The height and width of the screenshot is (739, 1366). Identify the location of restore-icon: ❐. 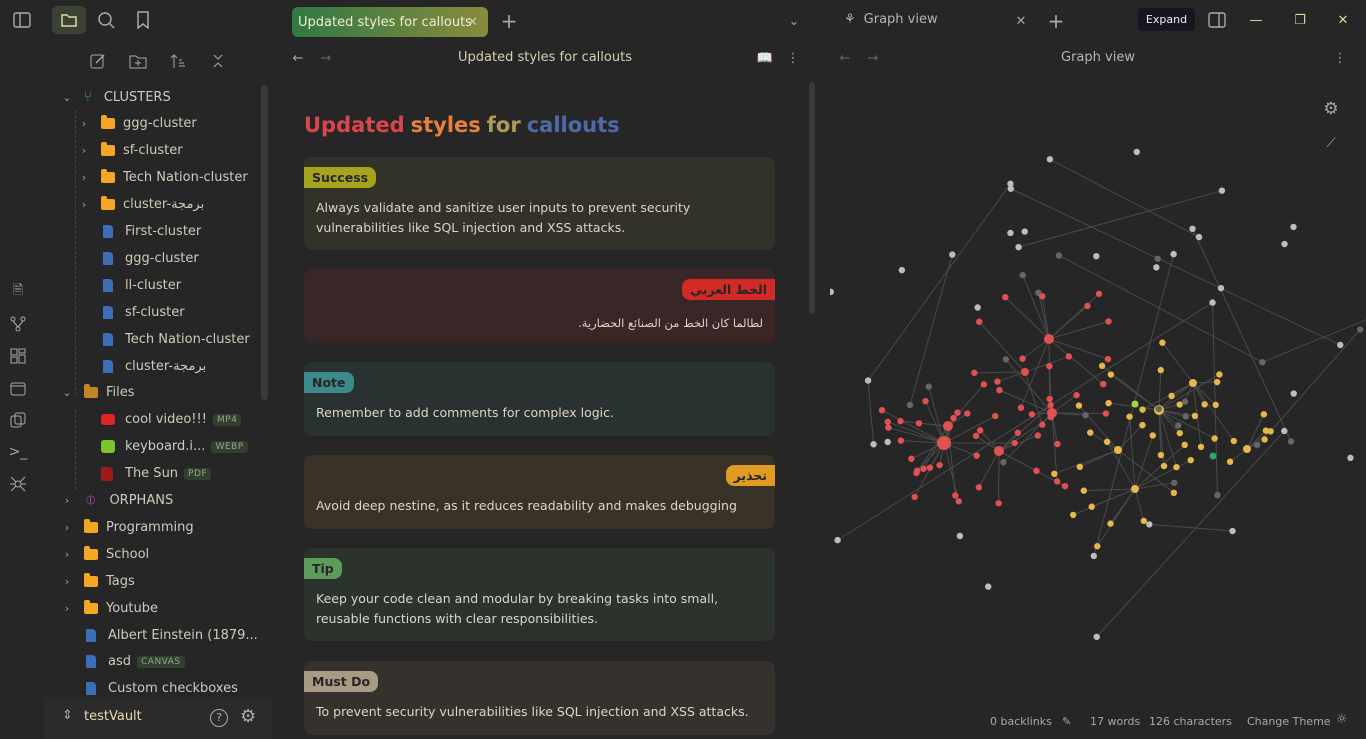
(1300, 20).